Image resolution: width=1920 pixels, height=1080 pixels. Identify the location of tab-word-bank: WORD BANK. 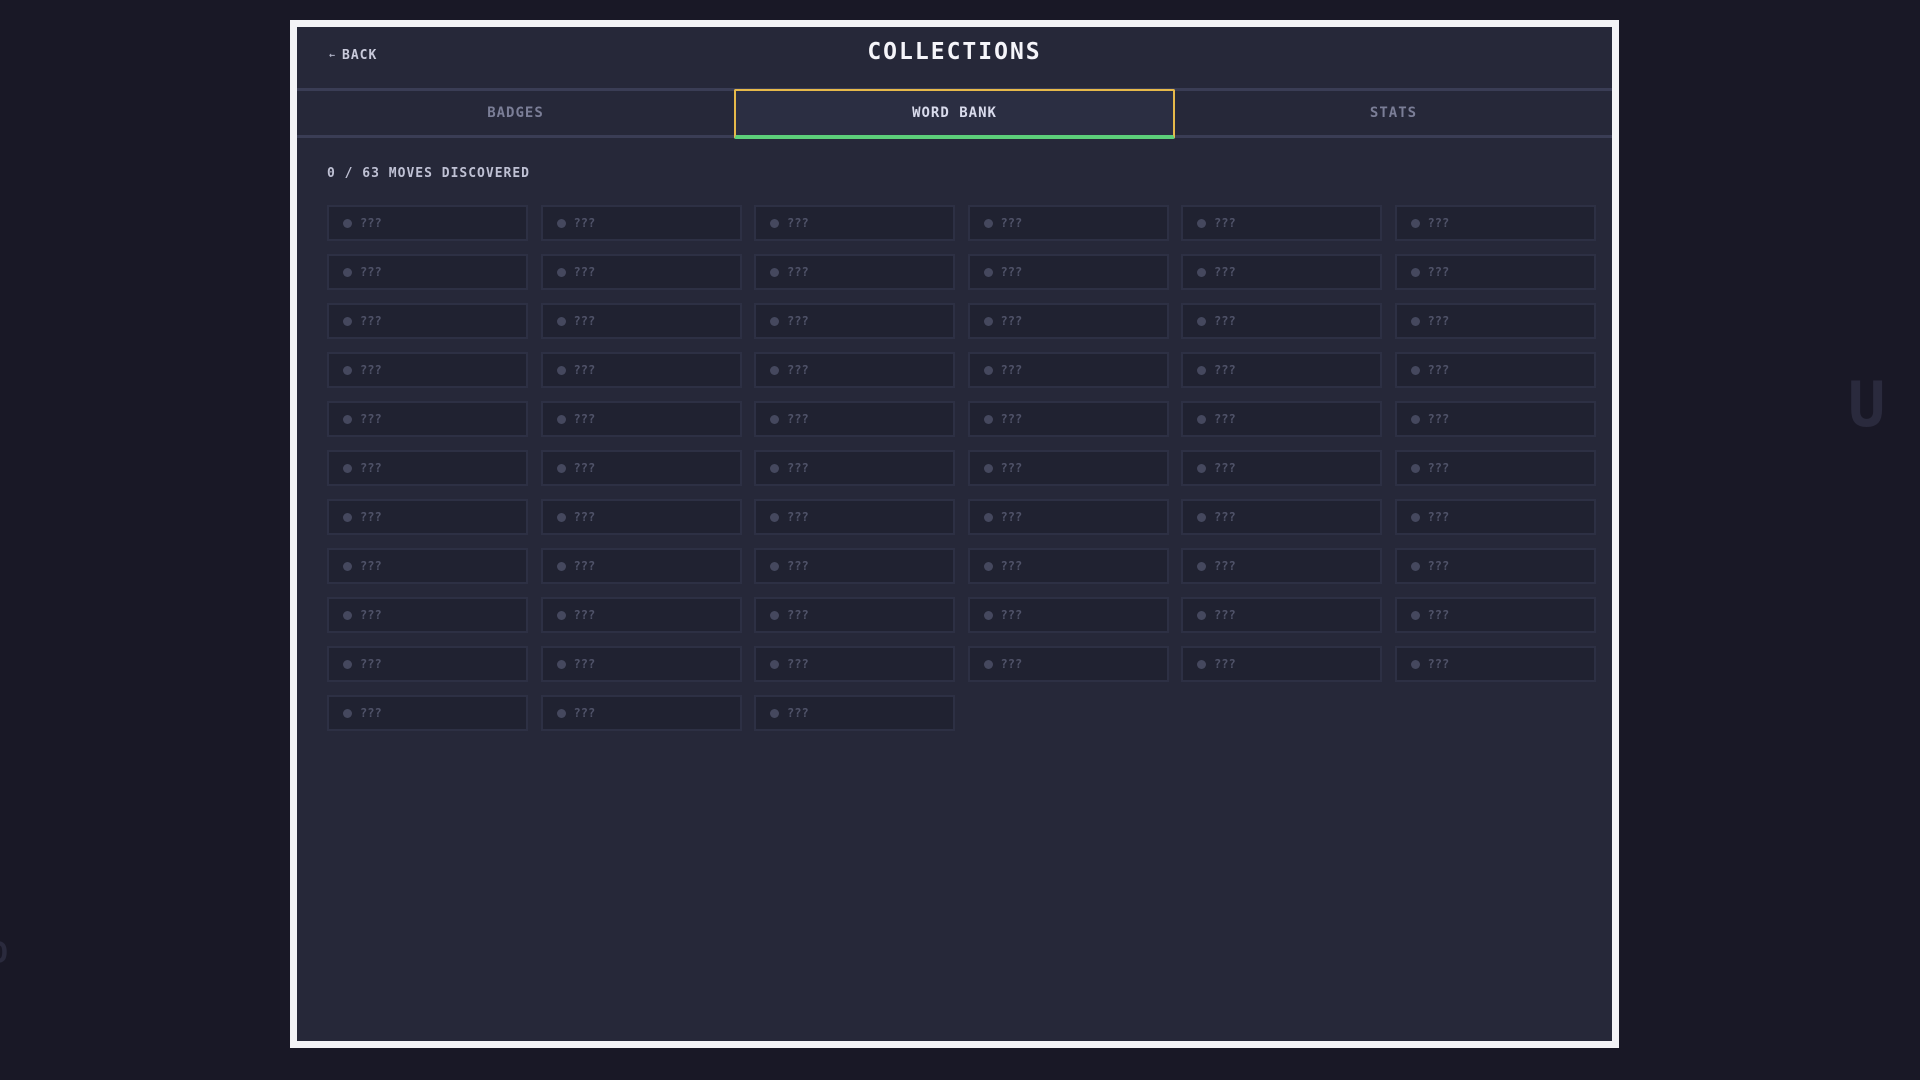
(954, 114).